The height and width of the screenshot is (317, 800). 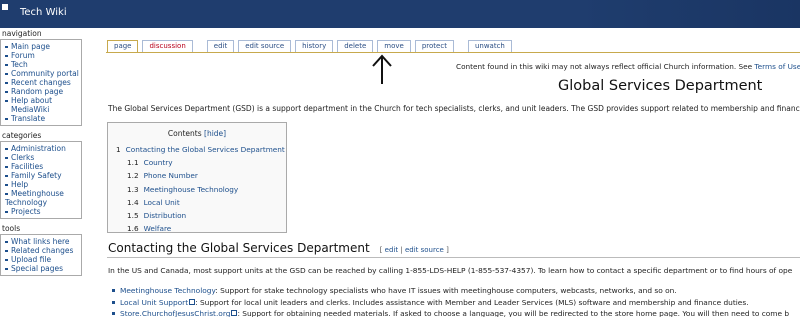 I want to click on toc-item: 1.3 Meetinghouse Technology, so click(x=200, y=189).